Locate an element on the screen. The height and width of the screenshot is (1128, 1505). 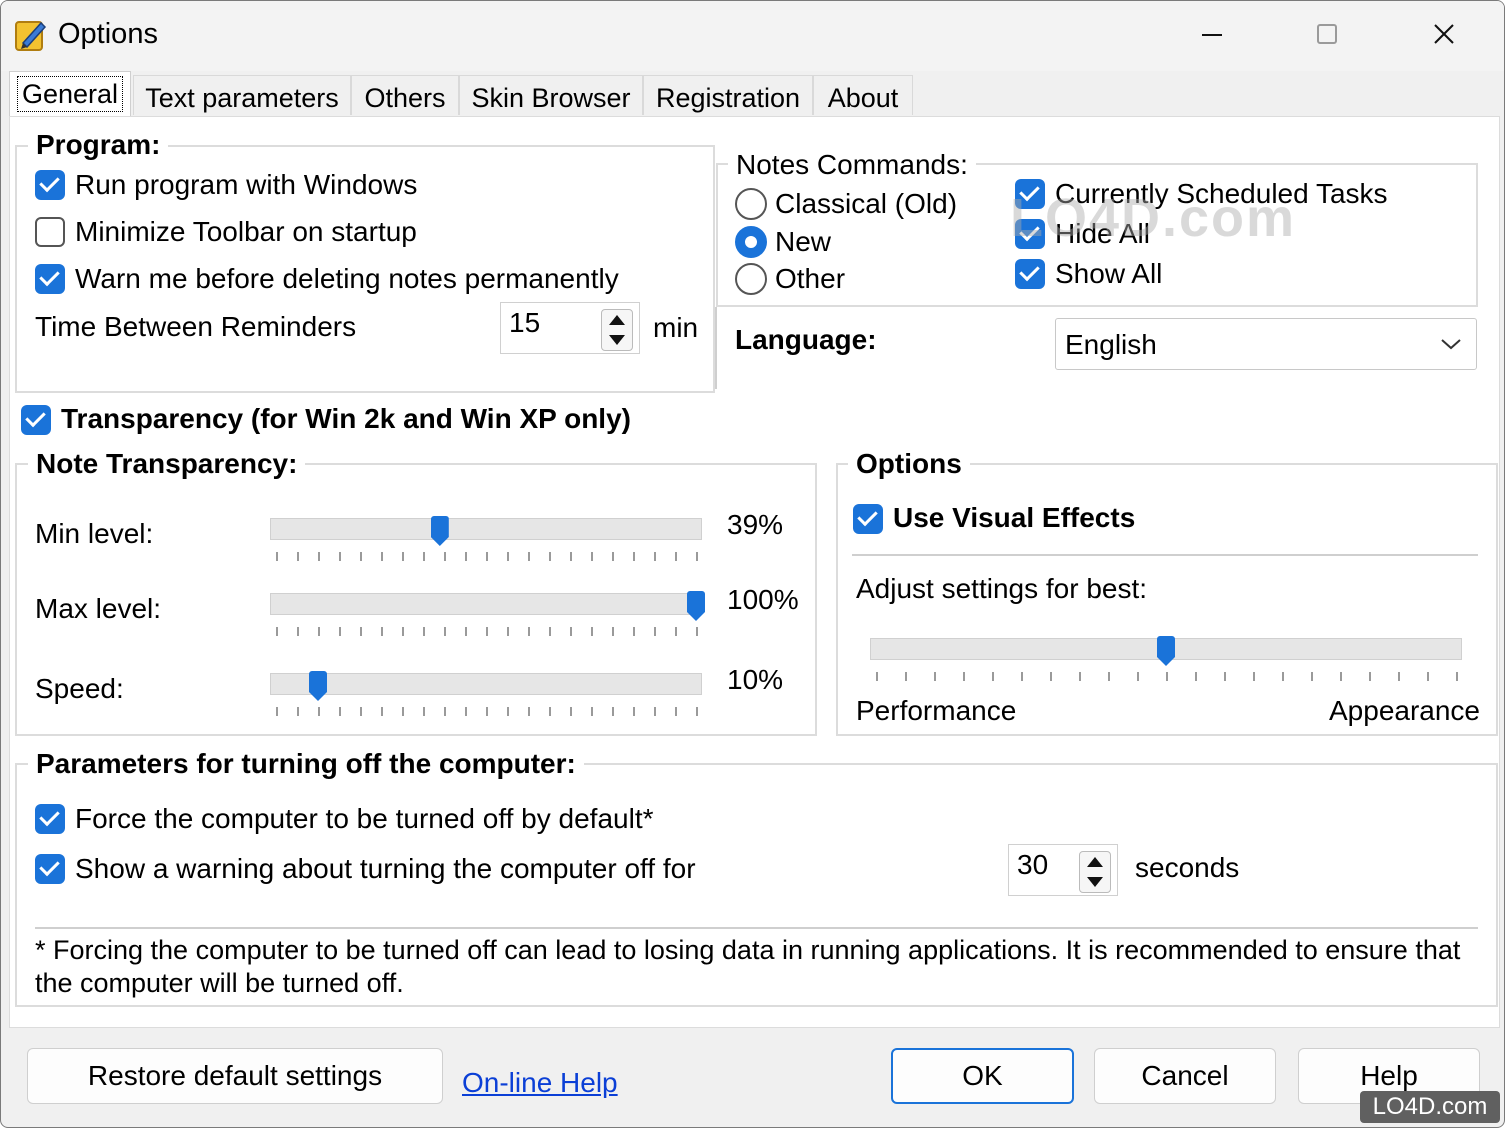
tab-registration: Registration is located at coordinates (728, 95).